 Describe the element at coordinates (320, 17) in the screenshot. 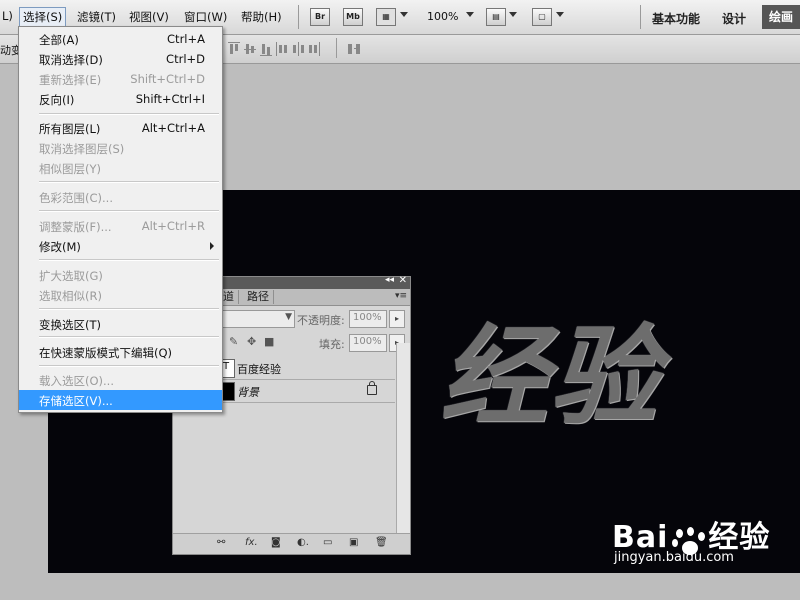

I see `bridge-icon: Br` at that location.